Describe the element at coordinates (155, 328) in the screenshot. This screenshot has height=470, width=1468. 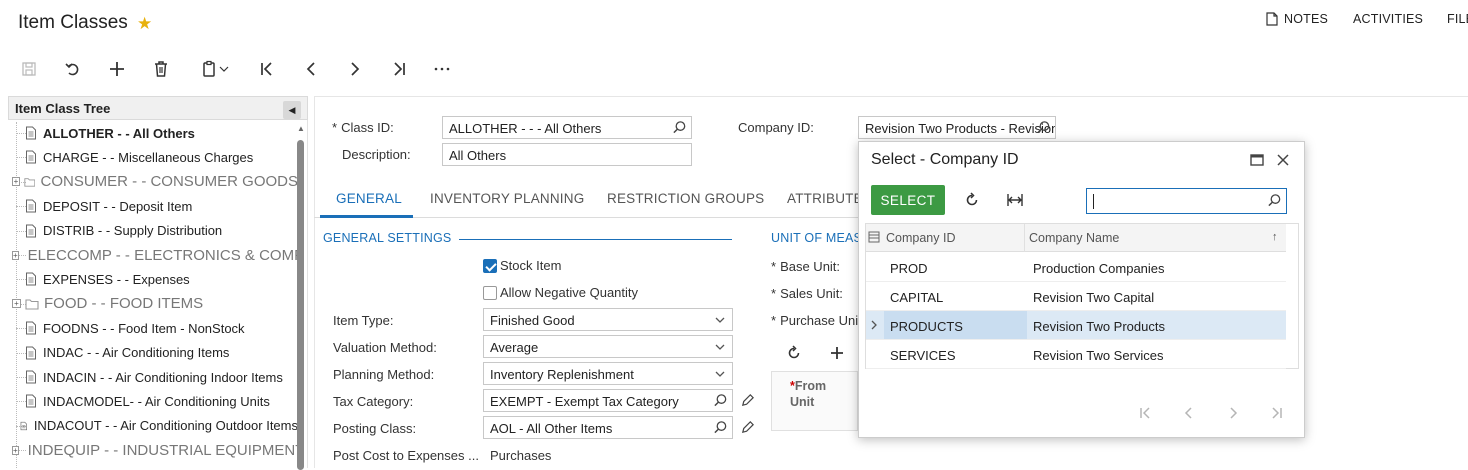
I see `tree-item: FOODNS - - Food Item - NonStock` at that location.